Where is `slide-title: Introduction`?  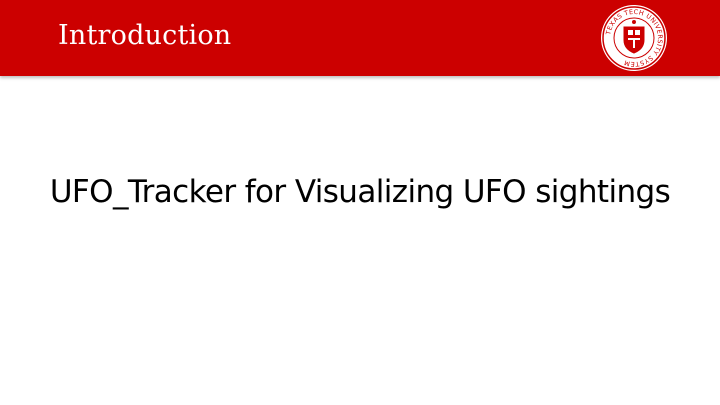 slide-title: Introduction is located at coordinates (145, 35).